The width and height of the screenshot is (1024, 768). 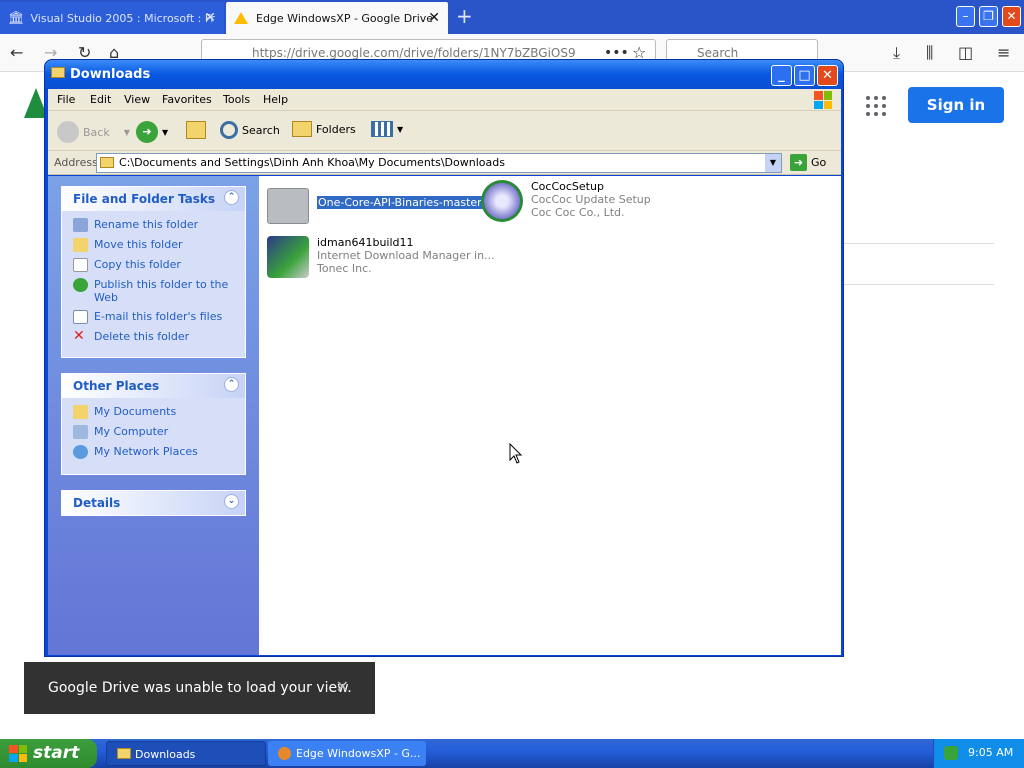 I want to click on up-folder-icon, so click(x=196, y=130).